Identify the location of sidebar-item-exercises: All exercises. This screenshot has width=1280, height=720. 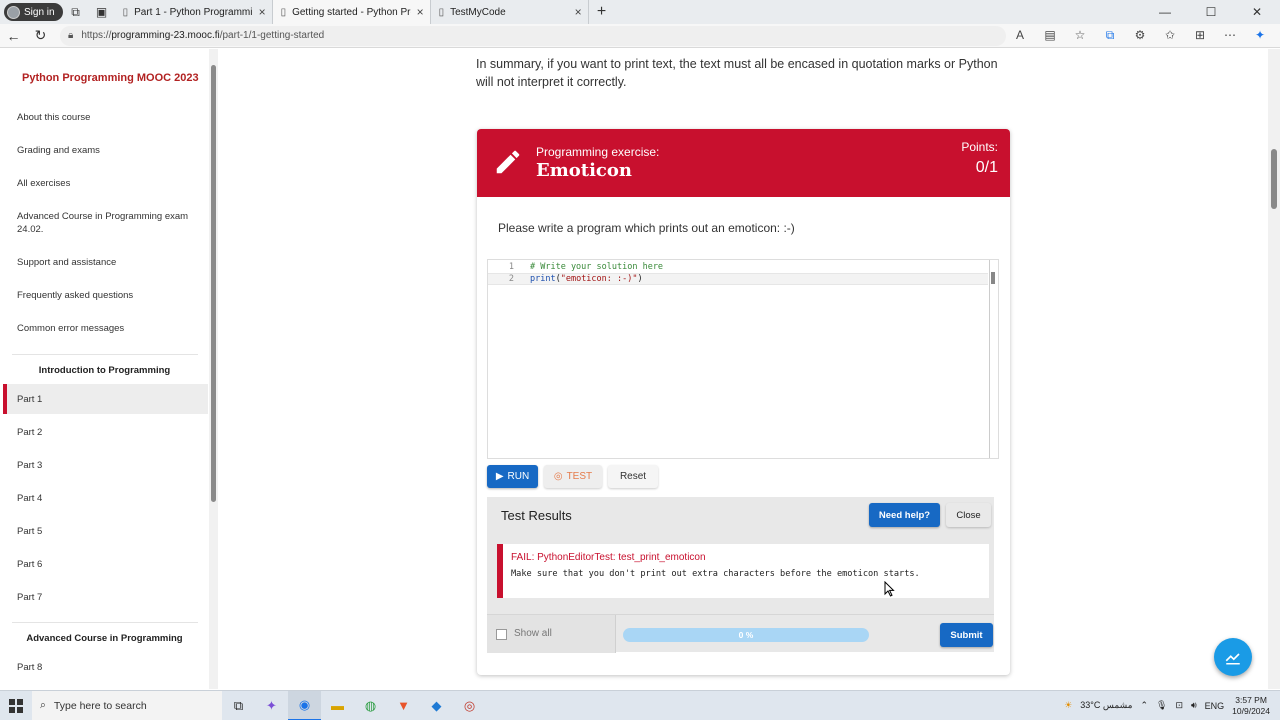
(107, 183).